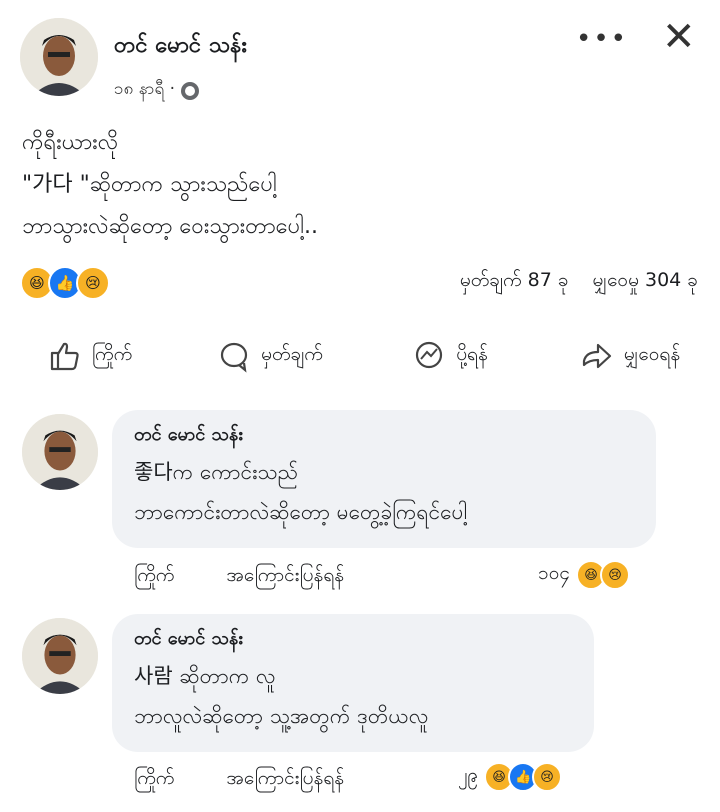 The height and width of the screenshot is (812, 720). I want to click on post-meta: ၁၈ နာရီ ·, so click(157, 90).